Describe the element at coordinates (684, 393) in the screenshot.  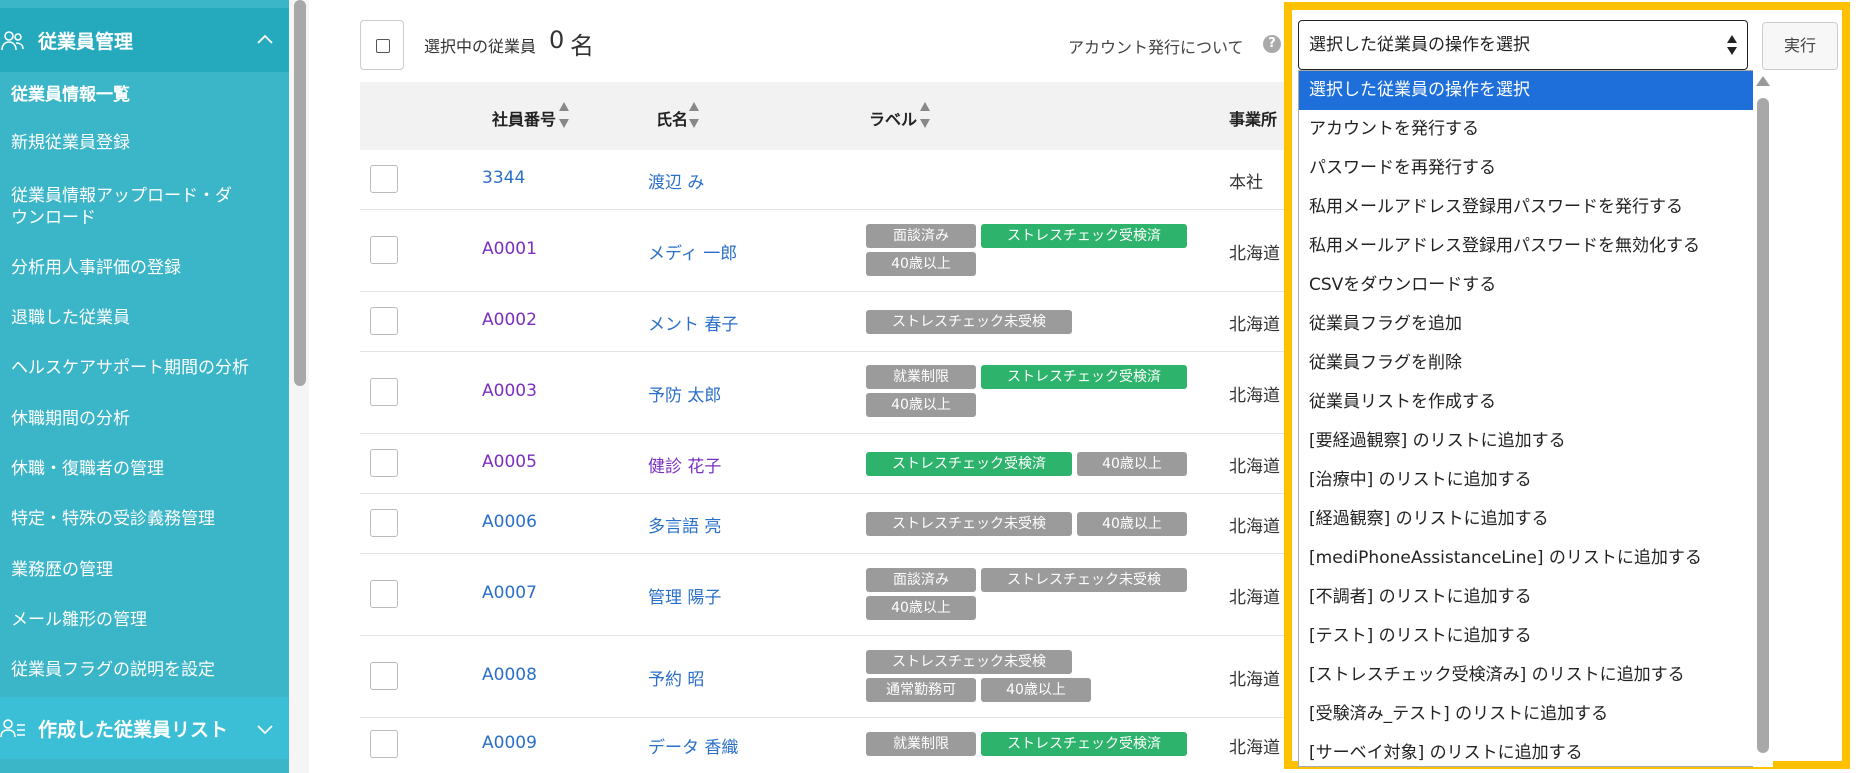
I see `employee-name-link: 予防 太郎` at that location.